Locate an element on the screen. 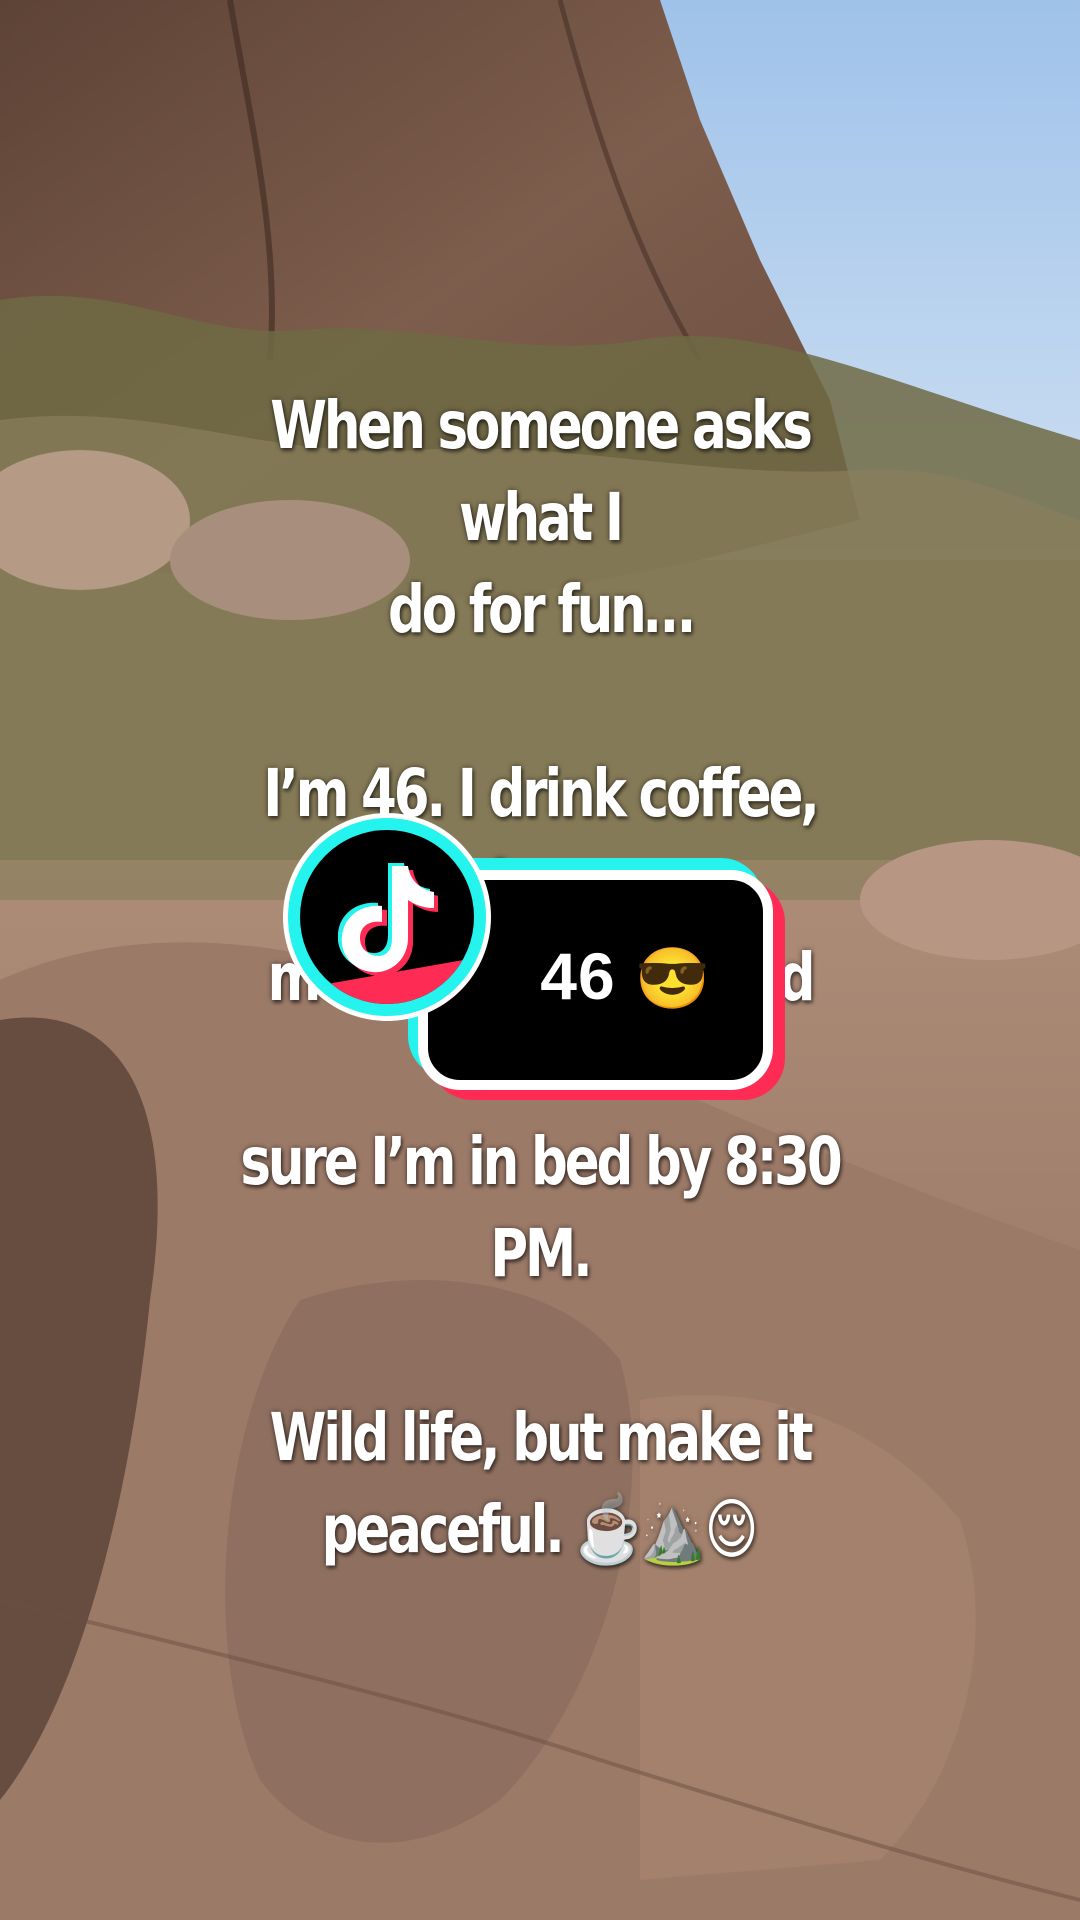  caption-line: sure I’m in bed by 8:30 PM. is located at coordinates (541, 1207).